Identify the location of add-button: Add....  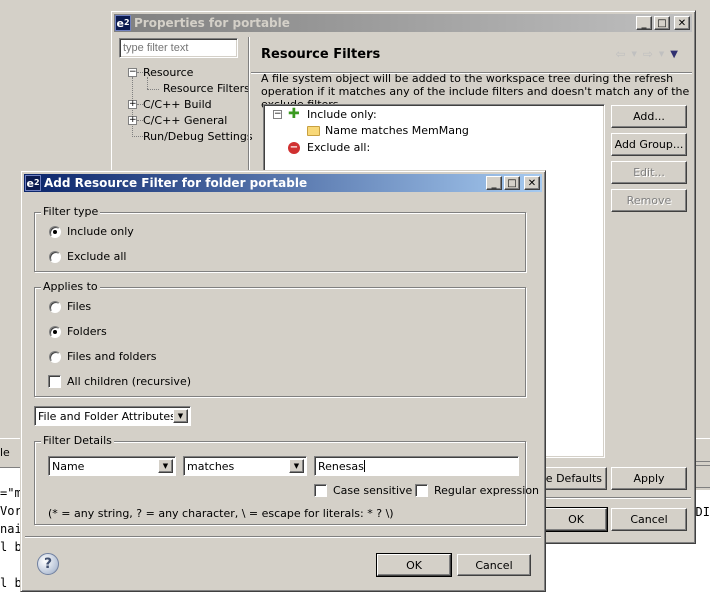
(649, 116).